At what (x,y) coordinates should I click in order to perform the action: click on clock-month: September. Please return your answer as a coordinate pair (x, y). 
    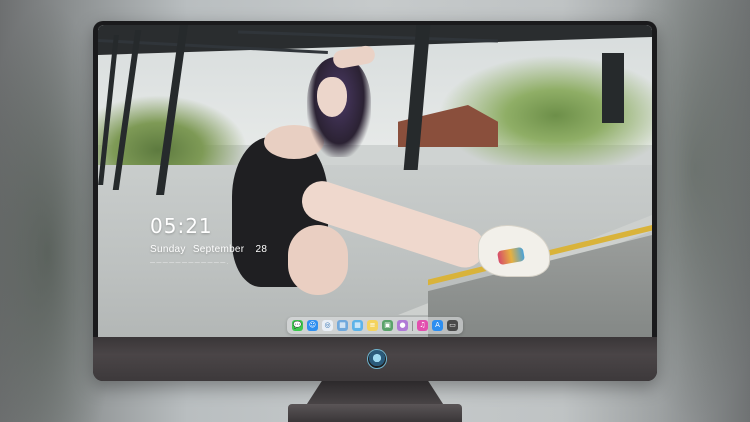
    Looking at the image, I should click on (218, 249).